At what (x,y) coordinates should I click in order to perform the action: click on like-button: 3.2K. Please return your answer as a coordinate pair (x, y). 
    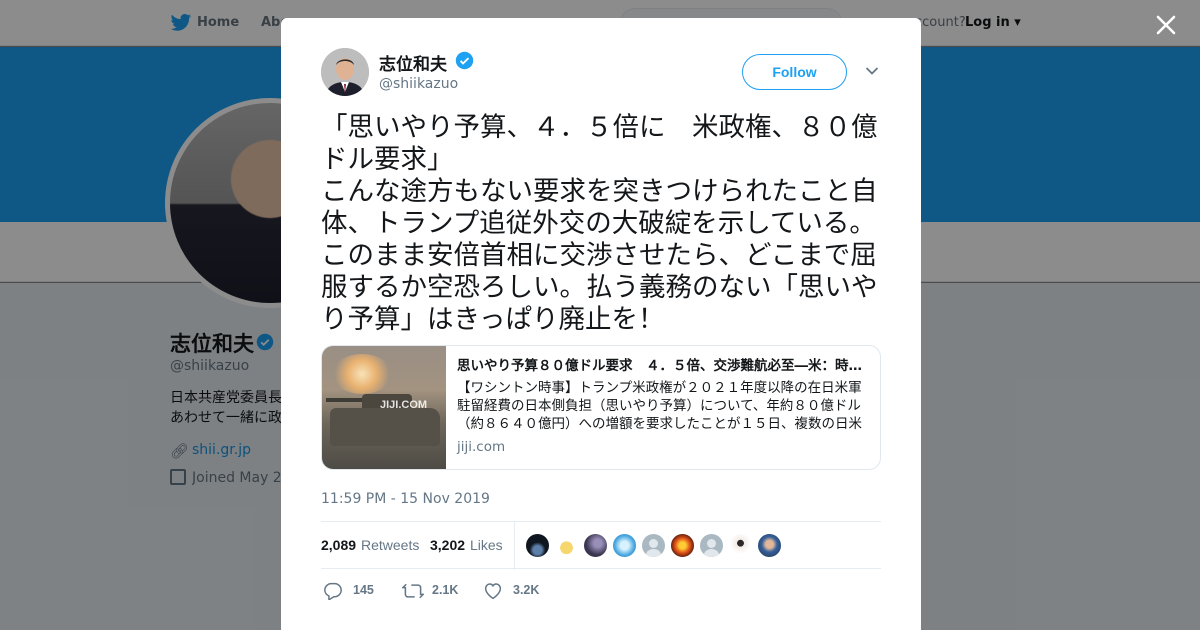
    Looking at the image, I should click on (518, 591).